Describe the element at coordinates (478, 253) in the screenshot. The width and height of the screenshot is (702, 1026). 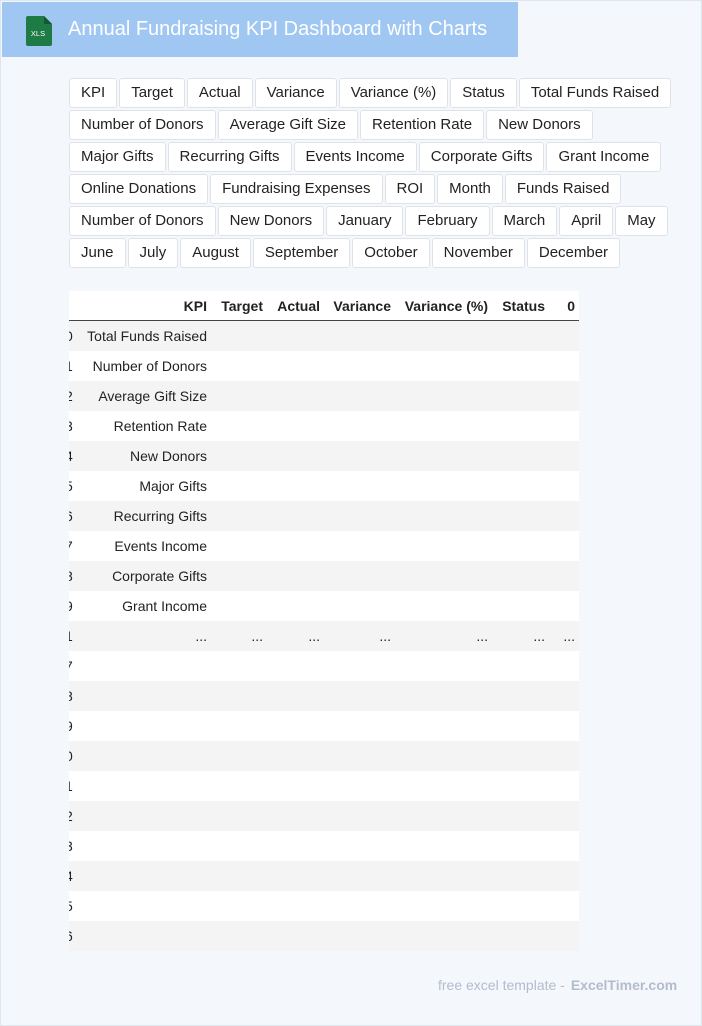
I see `column-tag: November` at that location.